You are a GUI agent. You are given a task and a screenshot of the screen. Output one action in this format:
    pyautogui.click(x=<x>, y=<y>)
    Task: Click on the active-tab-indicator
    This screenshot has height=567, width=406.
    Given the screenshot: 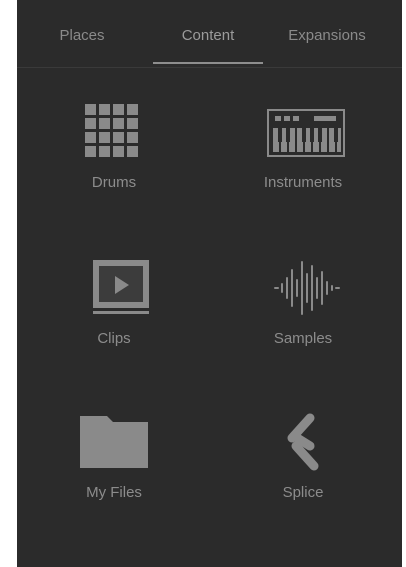 What is the action you would take?
    pyautogui.click(x=208, y=63)
    